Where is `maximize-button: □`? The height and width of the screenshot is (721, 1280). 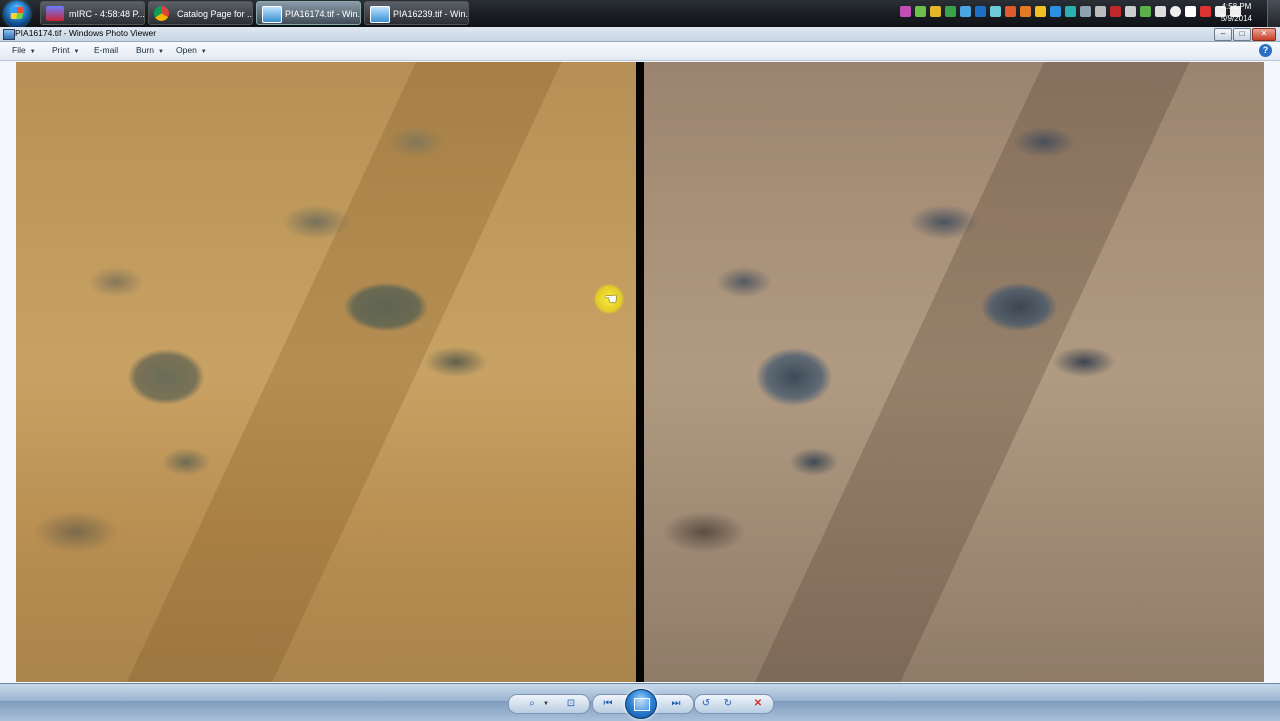 maximize-button: □ is located at coordinates (1242, 34).